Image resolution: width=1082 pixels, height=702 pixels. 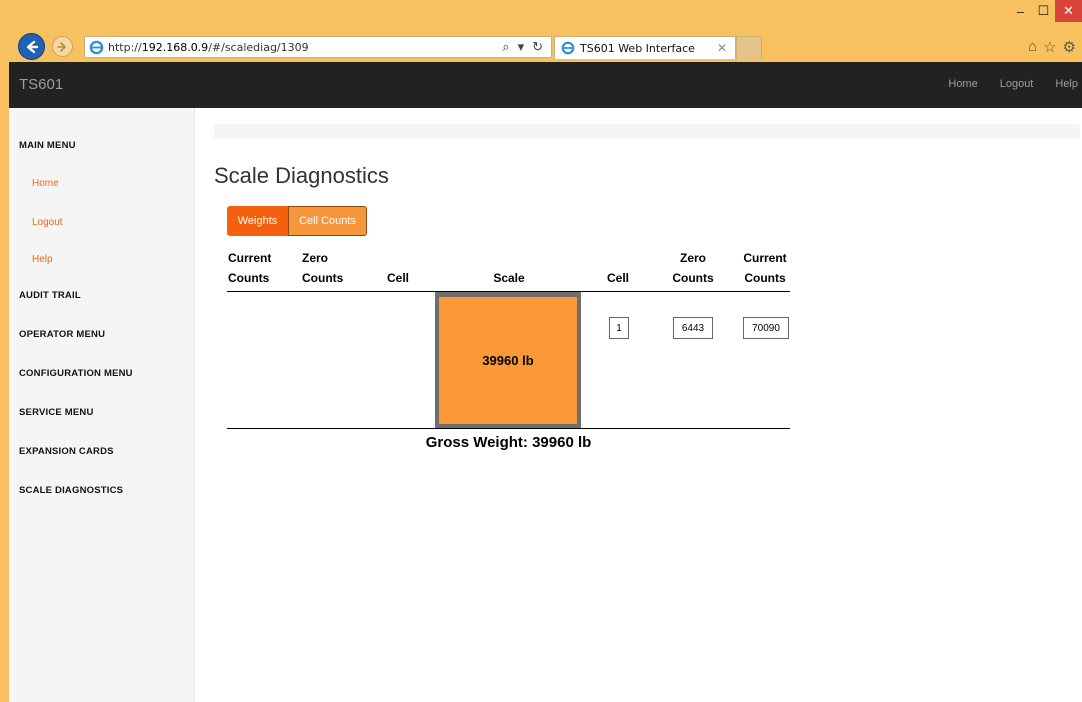 What do you see at coordinates (76, 373) in the screenshot?
I see `sidebar-item-configuration-menu: CONFIGURATION MENU` at bounding box center [76, 373].